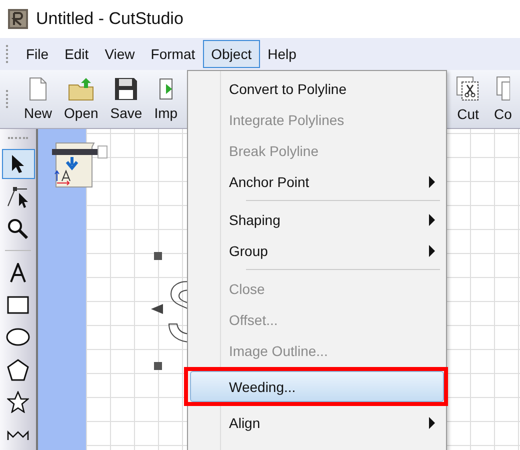 The height and width of the screenshot is (450, 520). I want to click on rectangle-icon, so click(18, 305).